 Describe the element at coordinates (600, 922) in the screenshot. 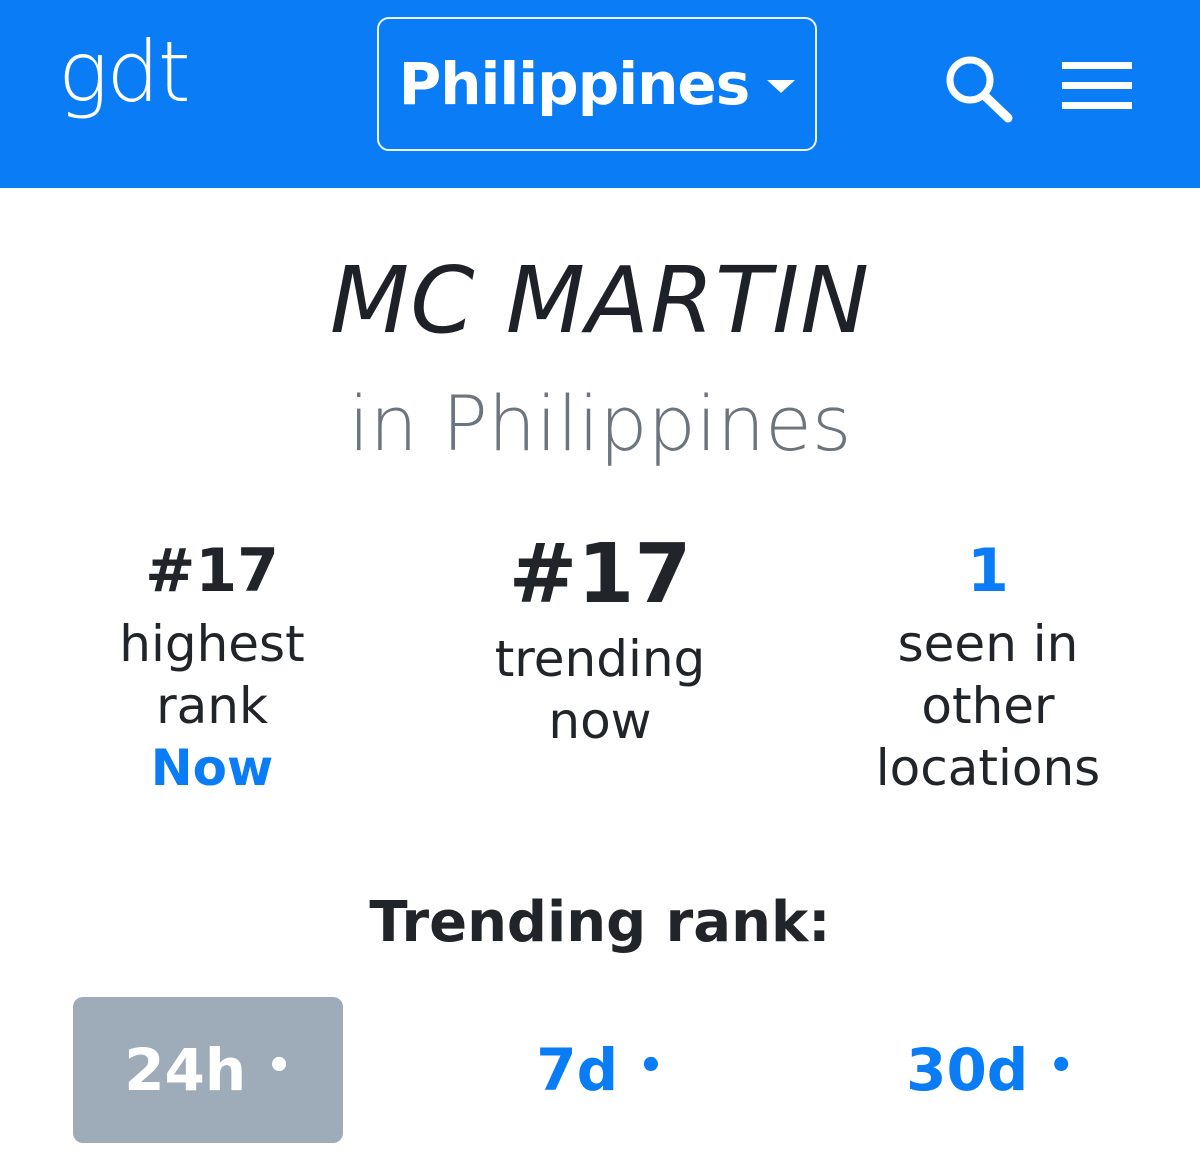

I see `trending-rank-heading: Trending rank:` at that location.